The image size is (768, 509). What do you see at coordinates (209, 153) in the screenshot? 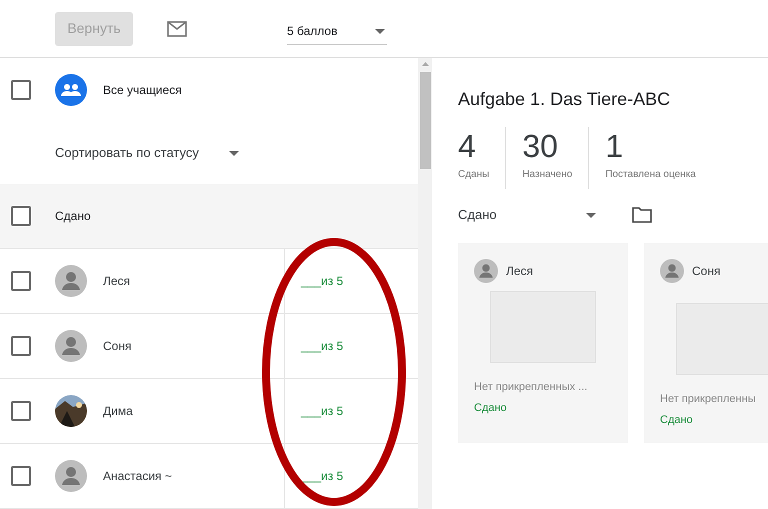
I see `sort-select: Сортировать по статусу` at bounding box center [209, 153].